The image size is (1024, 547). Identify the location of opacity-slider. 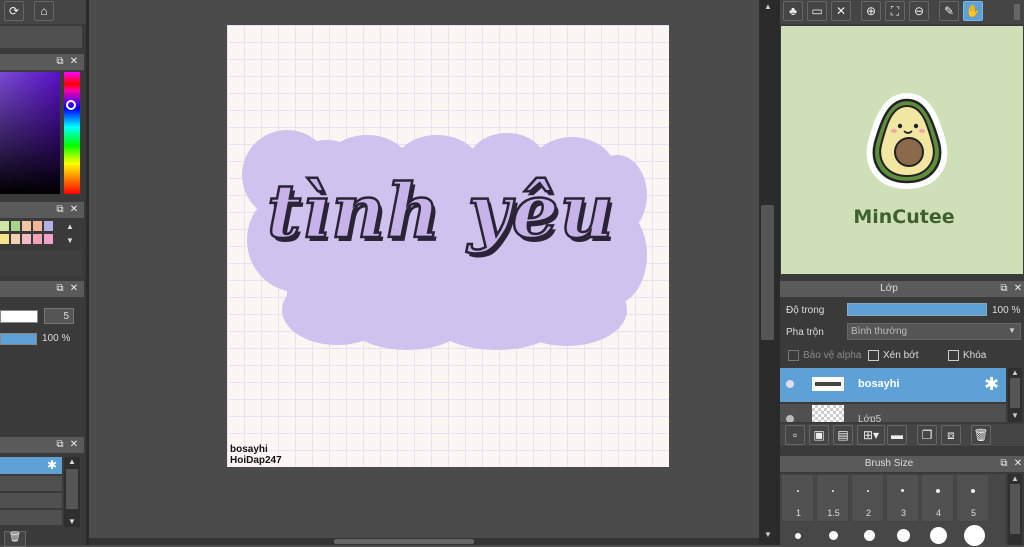
(18, 339).